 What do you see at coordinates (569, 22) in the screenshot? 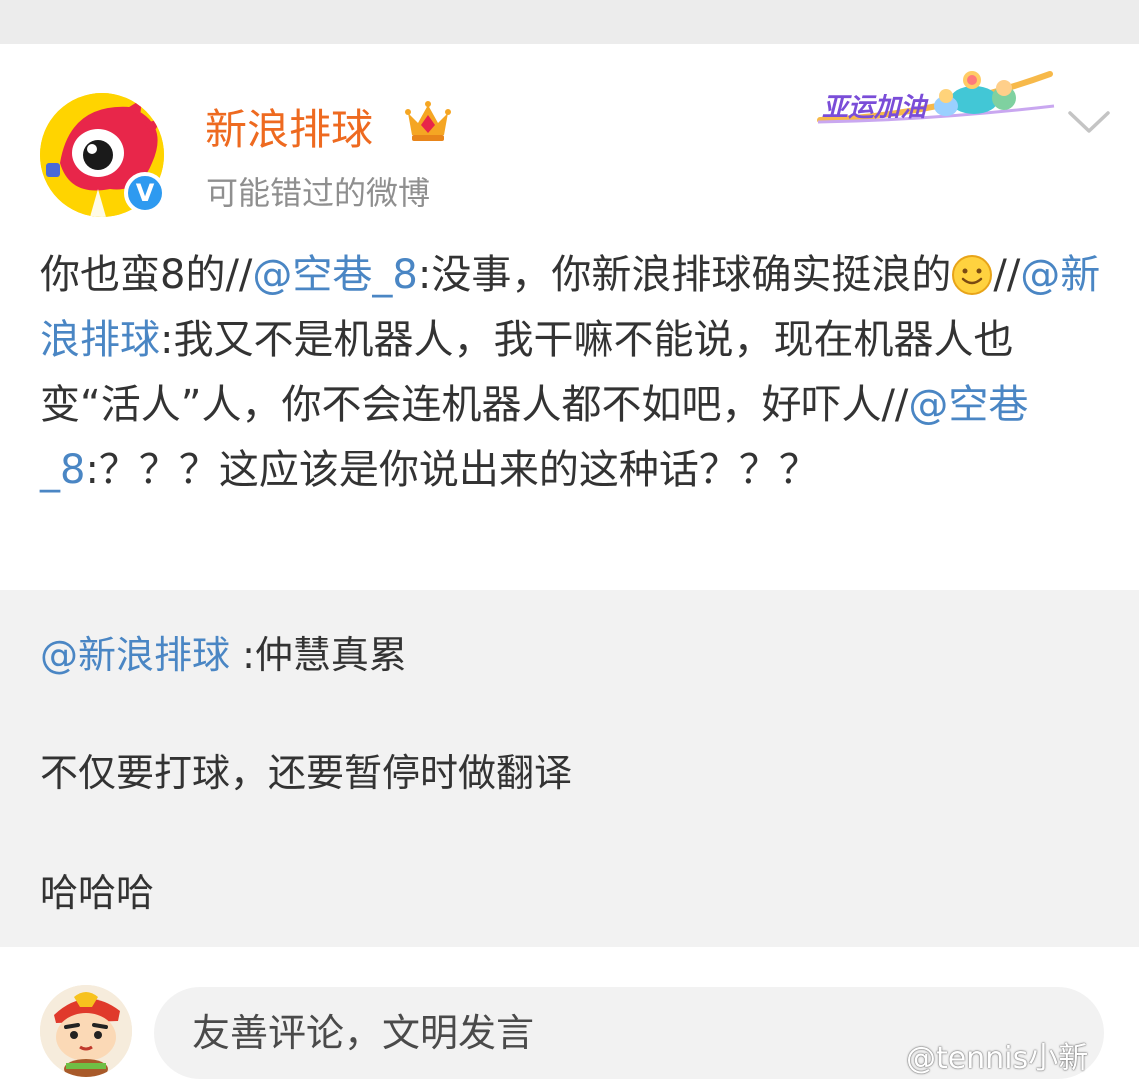
I see `top-separator` at bounding box center [569, 22].